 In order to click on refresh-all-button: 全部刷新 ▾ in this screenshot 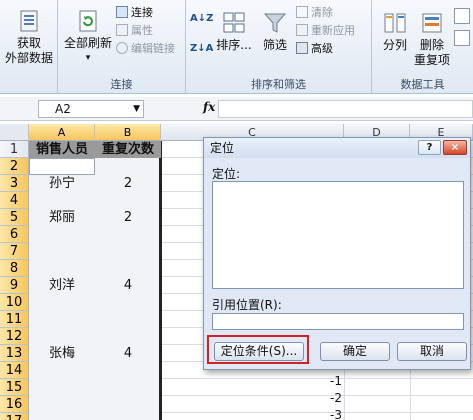, I will do `click(88, 37)`.